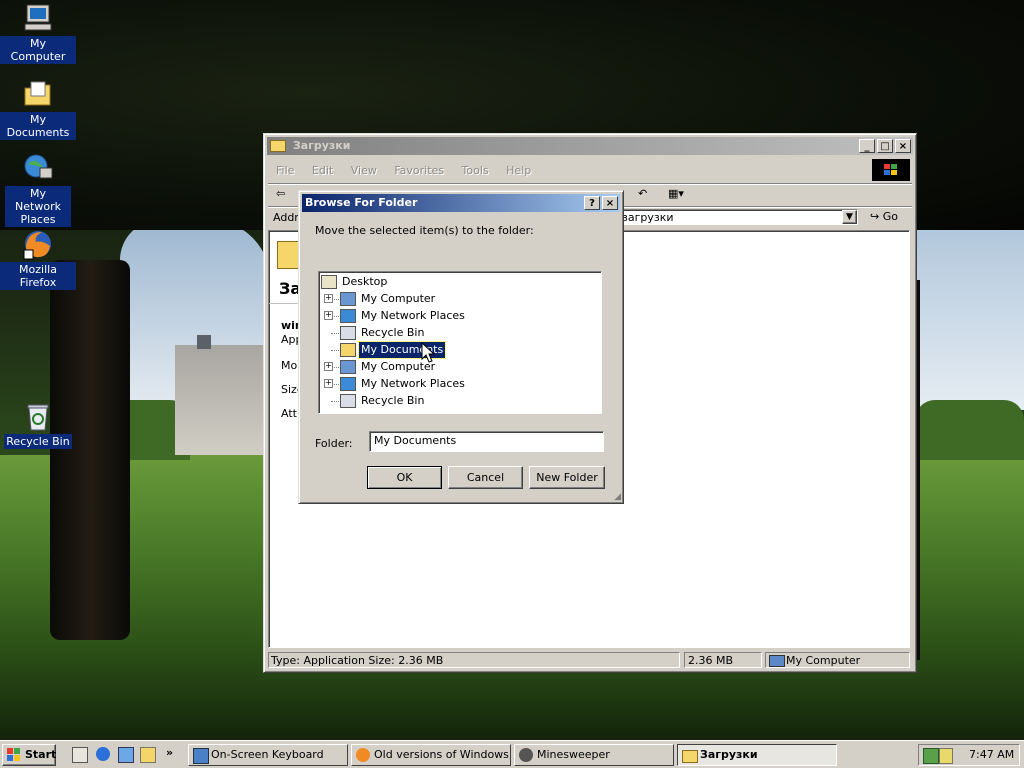 This screenshot has height=768, width=1024. Describe the element at coordinates (946, 756) in the screenshot. I see `tray-app-icon` at that location.